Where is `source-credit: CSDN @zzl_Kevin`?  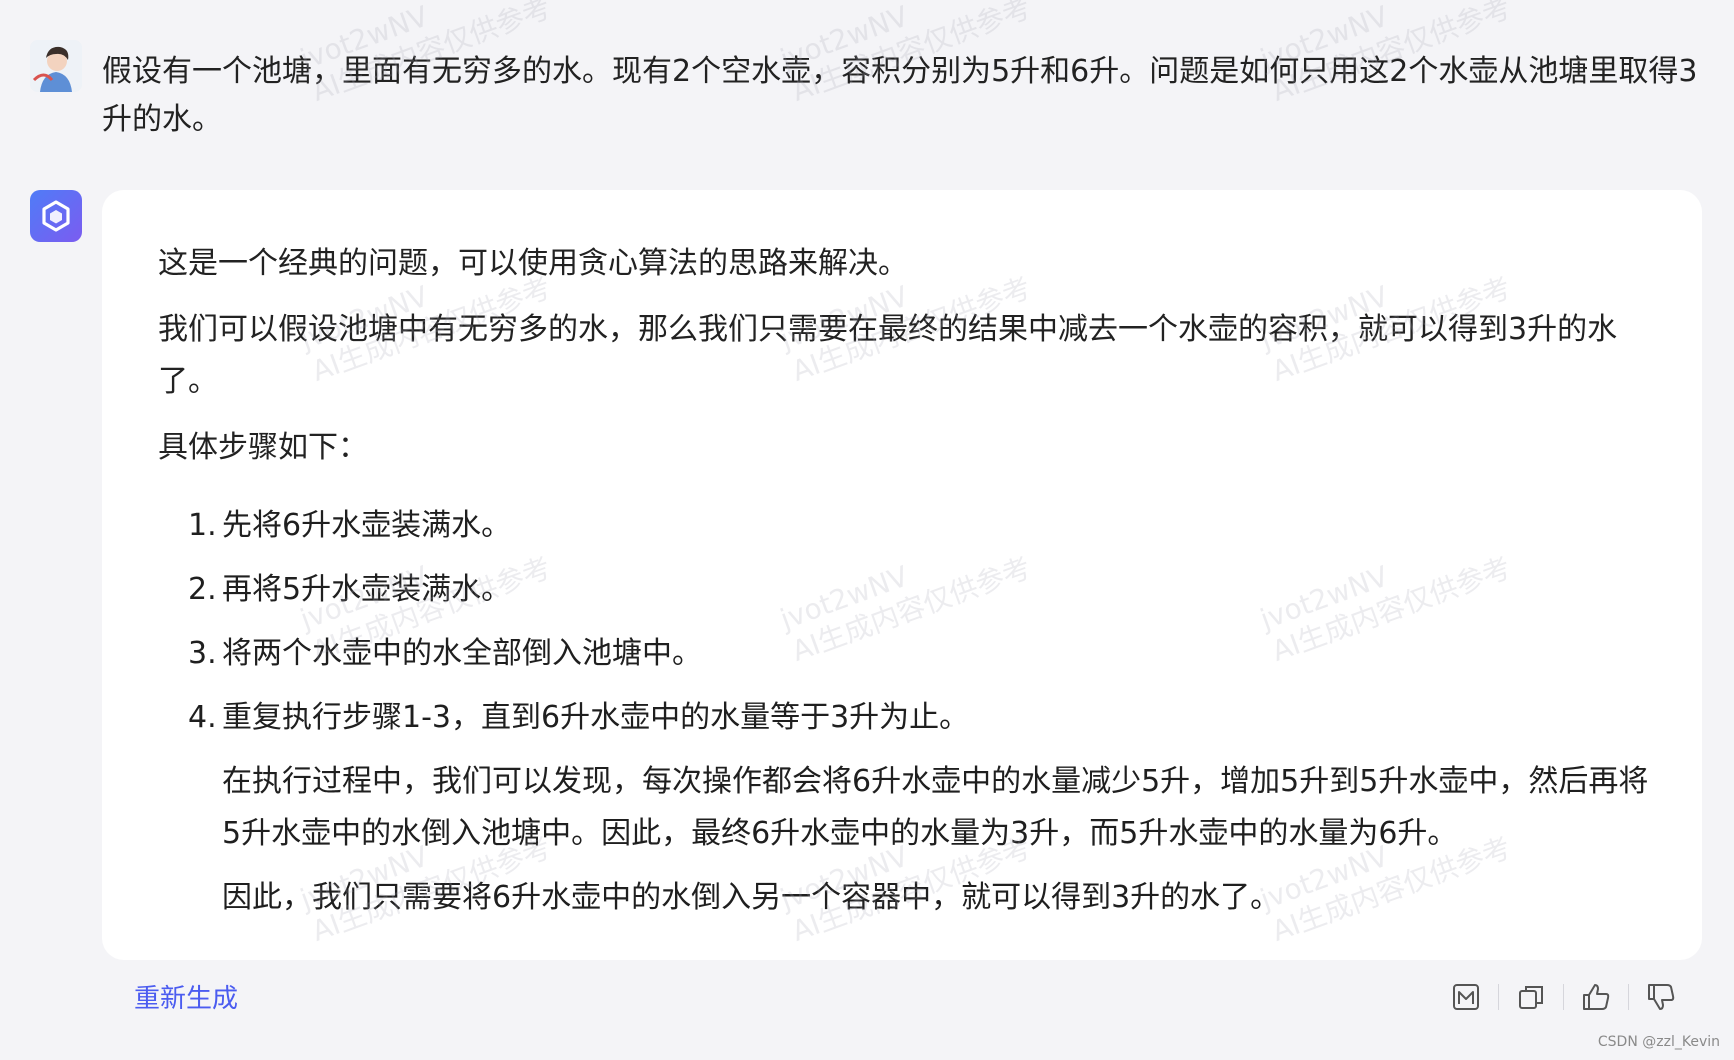 source-credit: CSDN @zzl_Kevin is located at coordinates (1658, 1042).